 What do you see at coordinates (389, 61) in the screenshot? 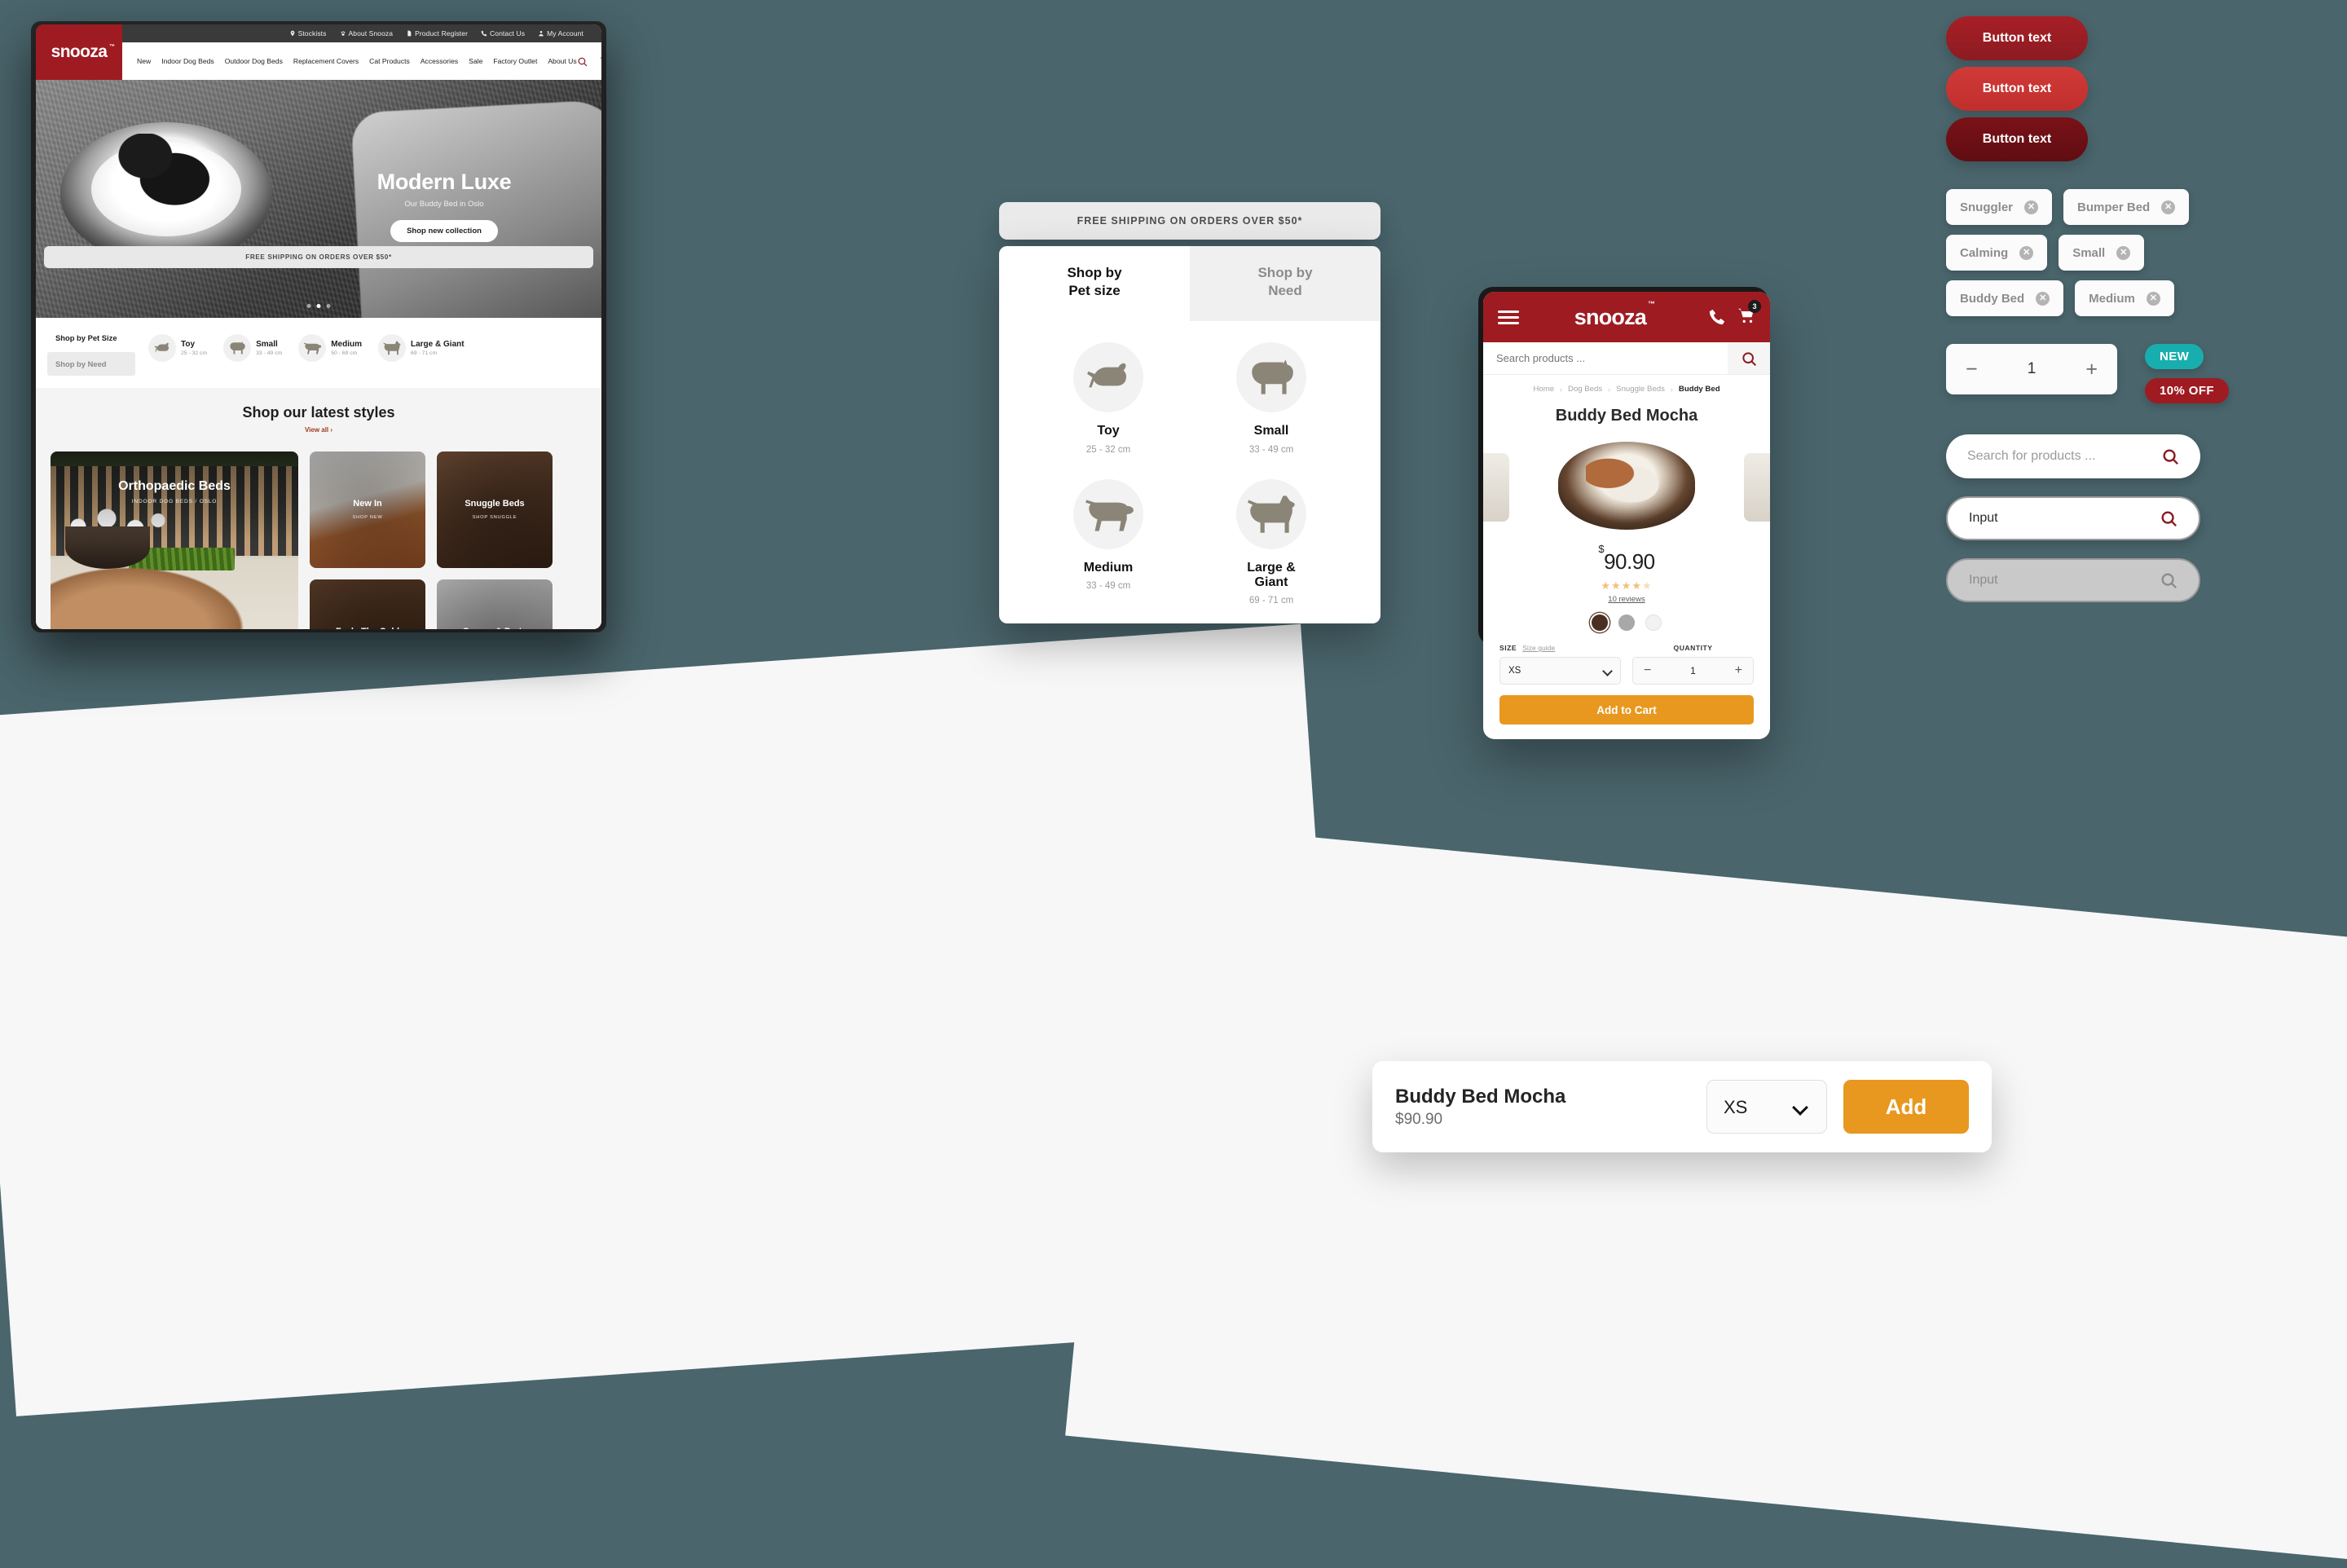
I see `nav-item-cat-products: Cat Products` at bounding box center [389, 61].